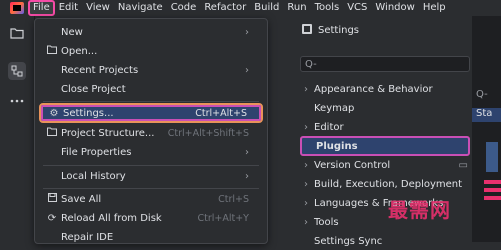 This screenshot has height=250, width=501. Describe the element at coordinates (337, 146) in the screenshot. I see `tree-item-label: Plugins` at that location.